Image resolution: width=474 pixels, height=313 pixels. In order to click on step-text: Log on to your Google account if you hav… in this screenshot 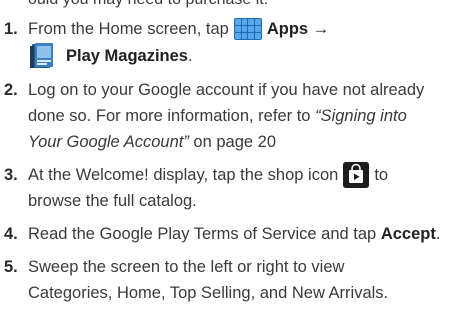, I will do `click(226, 90)`.